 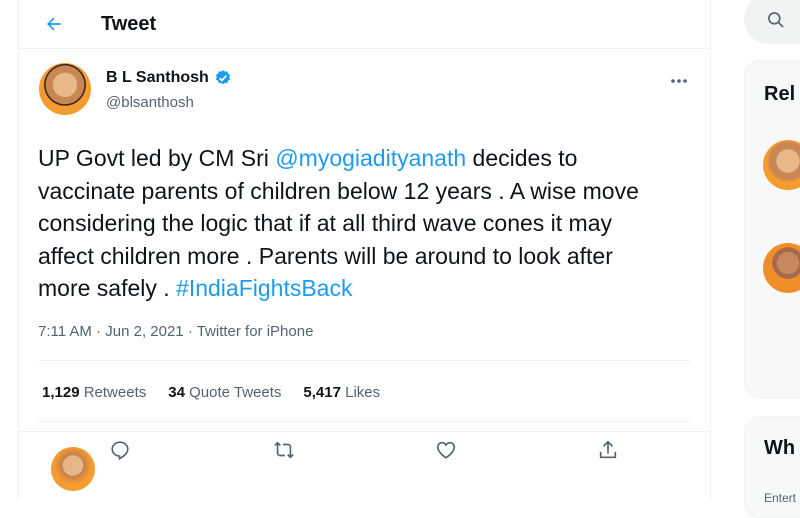 I want to click on relevant-people-card: Rel, so click(x=772, y=229).